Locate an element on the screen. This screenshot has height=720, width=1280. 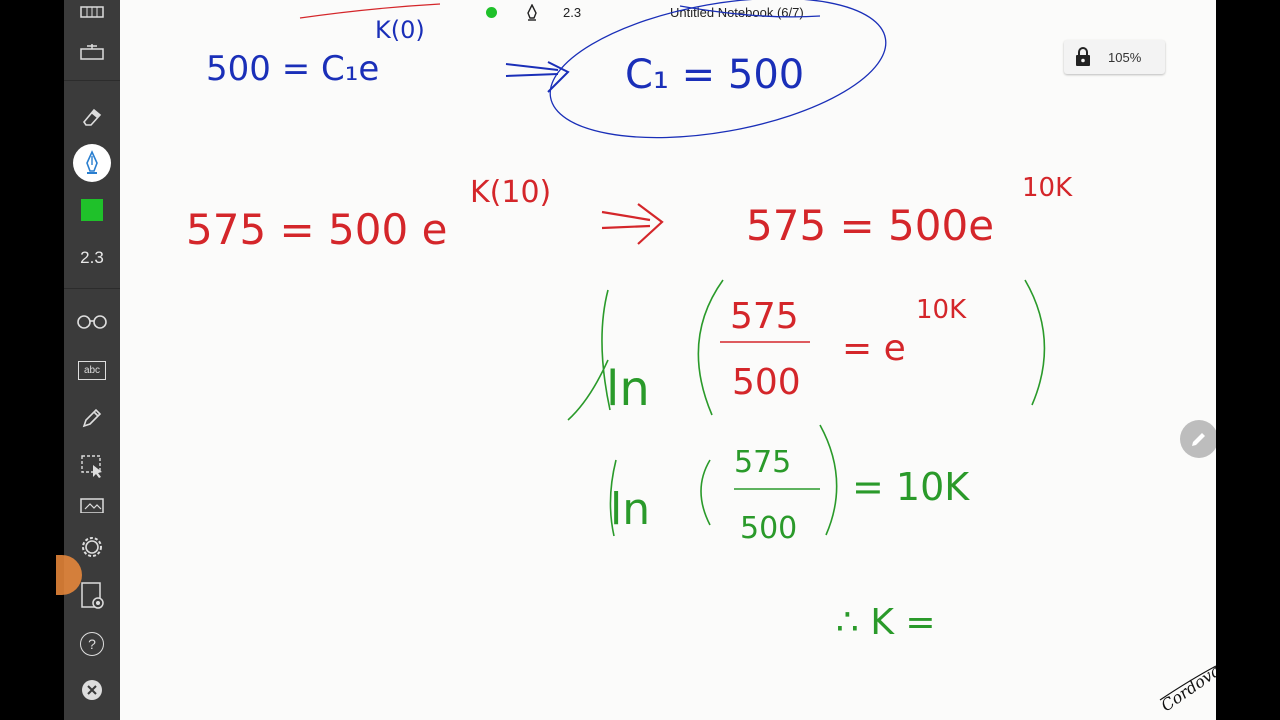
pen-icon is located at coordinates (92, 163).